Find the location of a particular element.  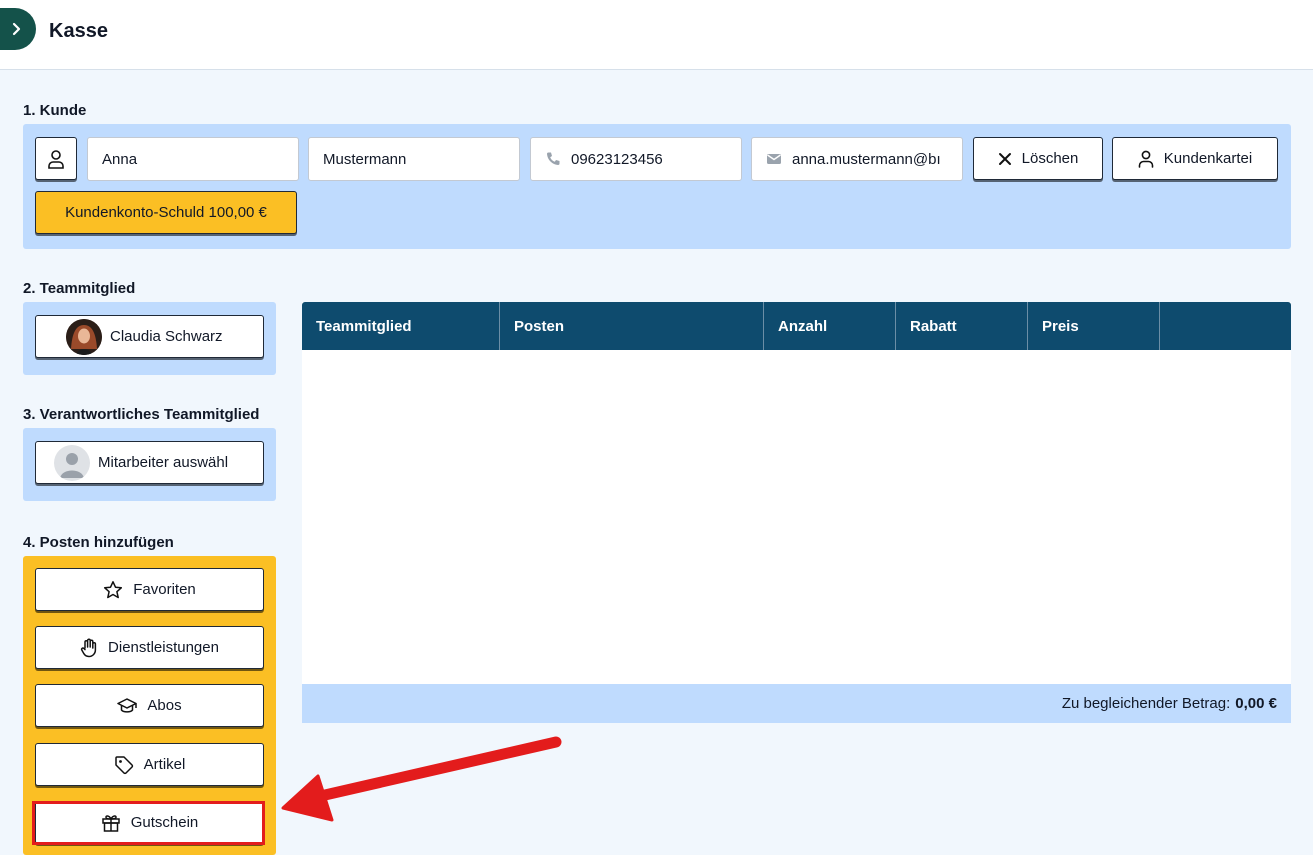

total-label: Zu begleichender Betrag: is located at coordinates (1146, 703).